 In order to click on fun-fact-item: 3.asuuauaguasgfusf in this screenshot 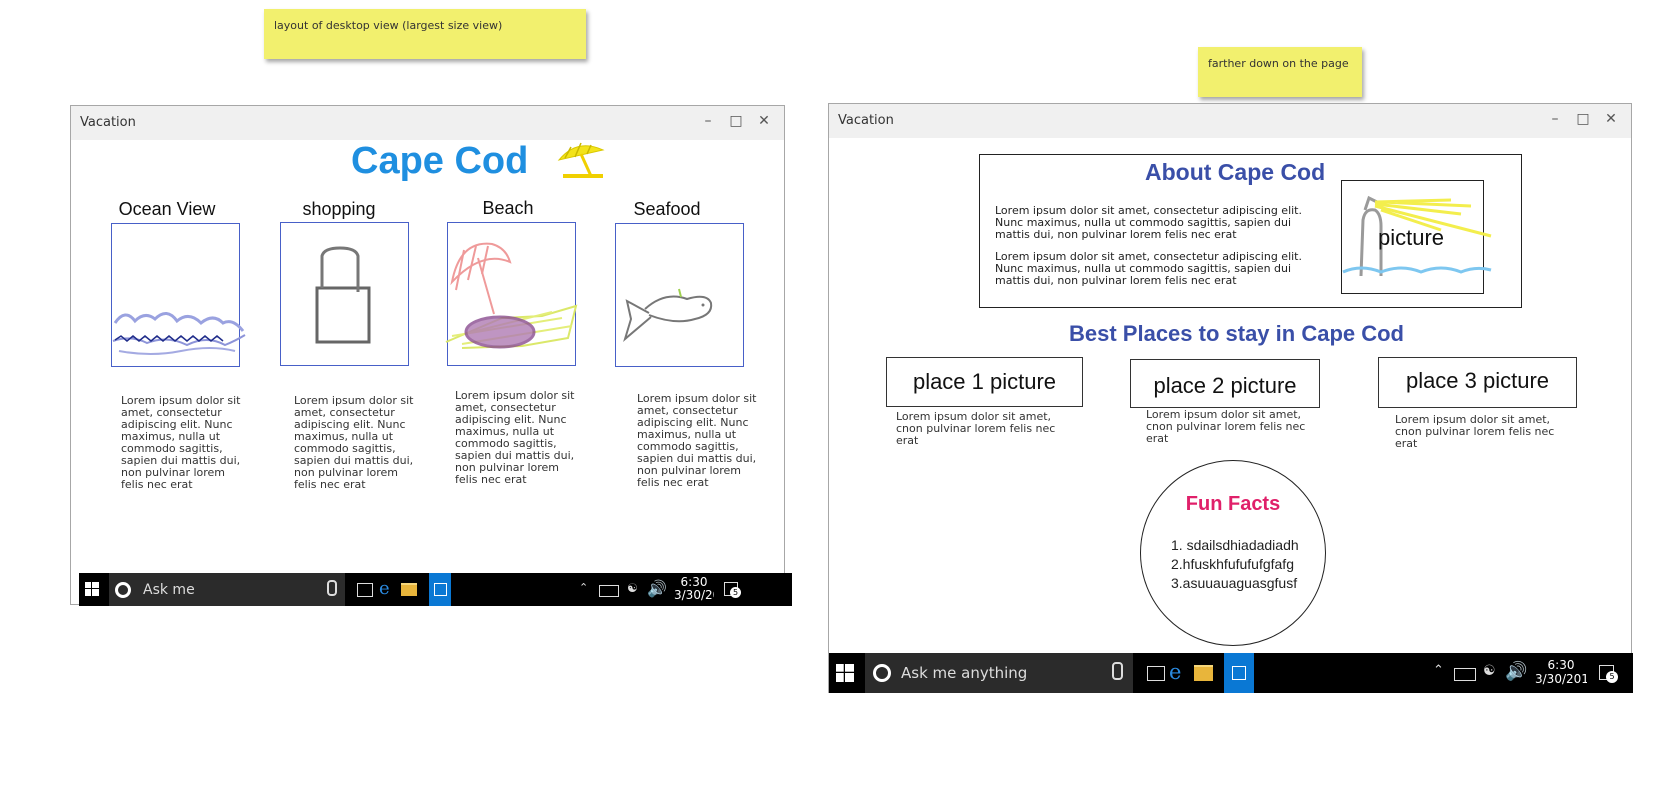, I will do `click(1234, 583)`.